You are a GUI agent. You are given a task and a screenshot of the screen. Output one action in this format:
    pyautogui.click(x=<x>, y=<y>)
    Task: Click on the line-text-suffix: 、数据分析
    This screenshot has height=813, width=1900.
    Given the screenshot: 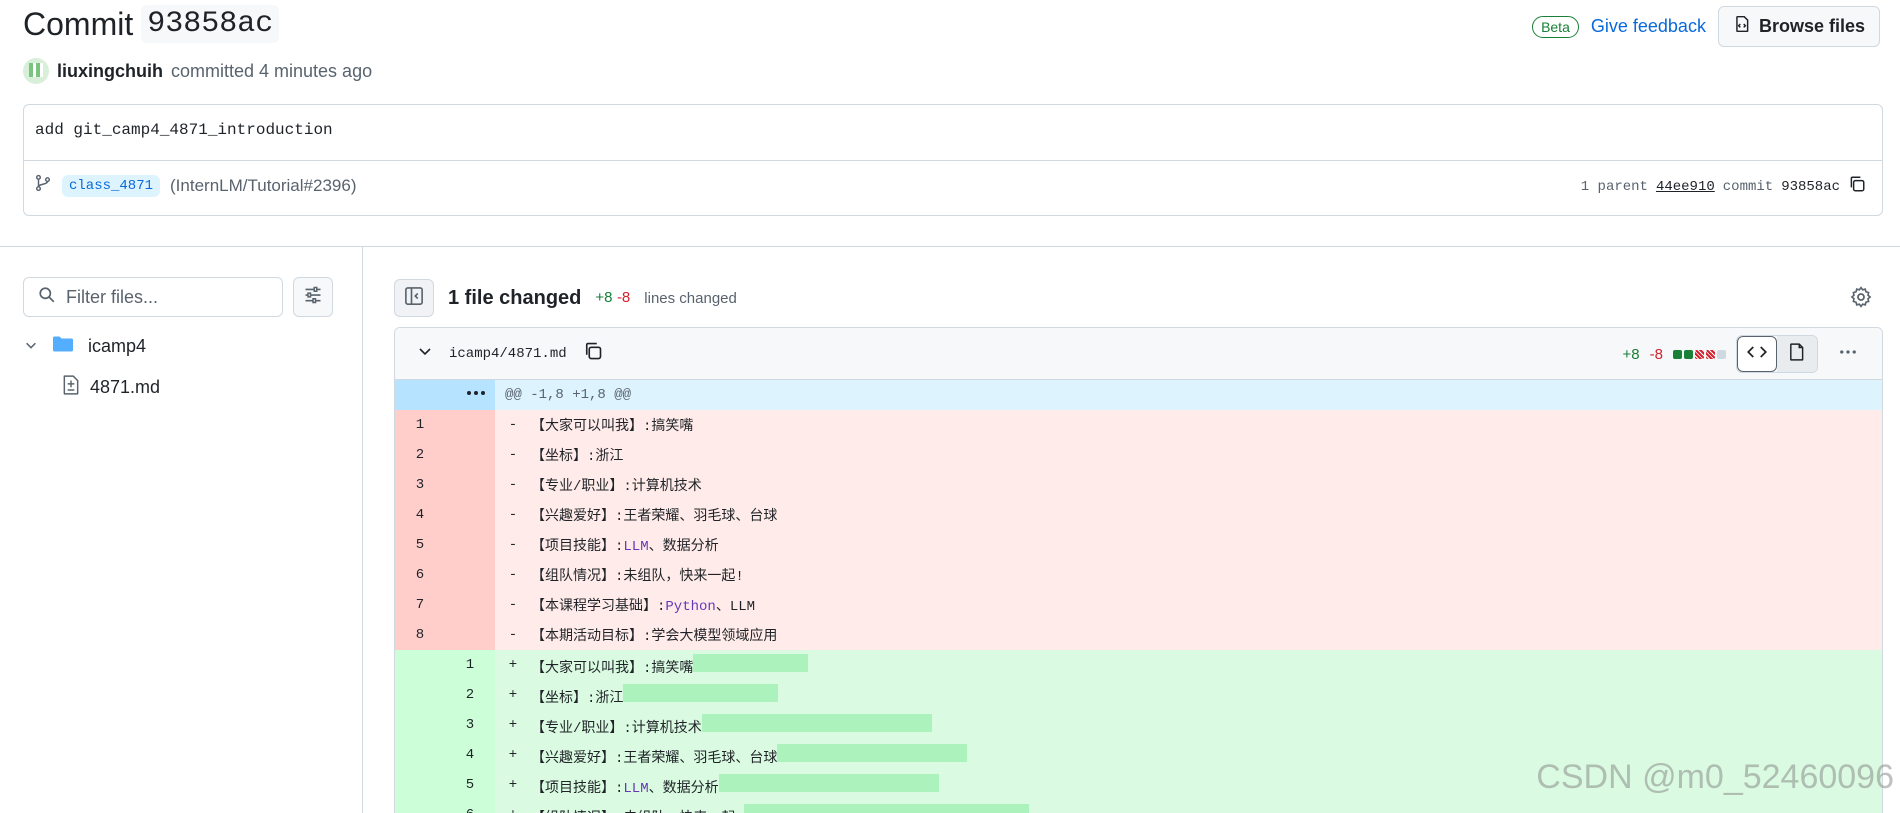 What is the action you would take?
    pyautogui.click(x=683, y=788)
    